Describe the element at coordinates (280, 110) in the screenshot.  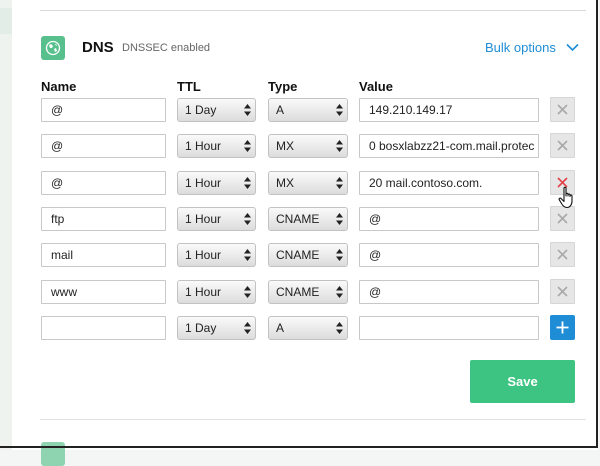
I see `record-type-value: A` at that location.